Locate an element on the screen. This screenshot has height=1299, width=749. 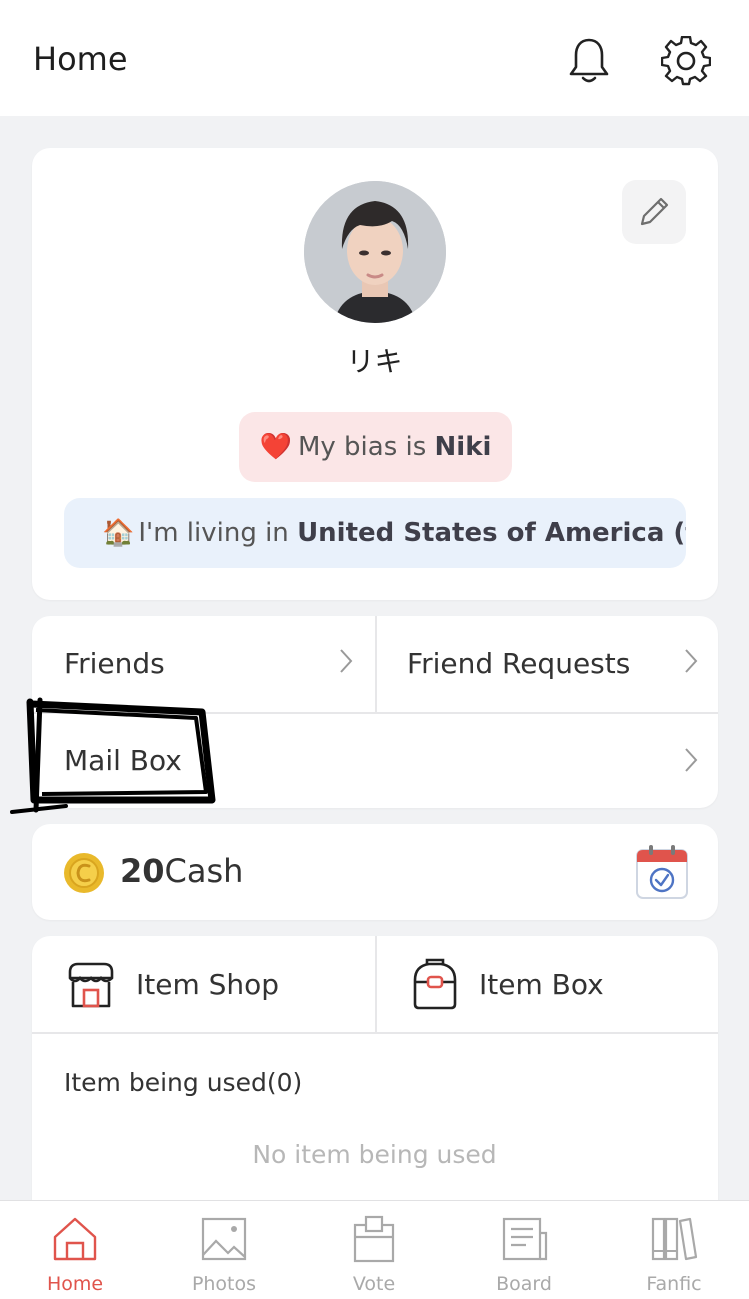
avatar is located at coordinates (375, 252).